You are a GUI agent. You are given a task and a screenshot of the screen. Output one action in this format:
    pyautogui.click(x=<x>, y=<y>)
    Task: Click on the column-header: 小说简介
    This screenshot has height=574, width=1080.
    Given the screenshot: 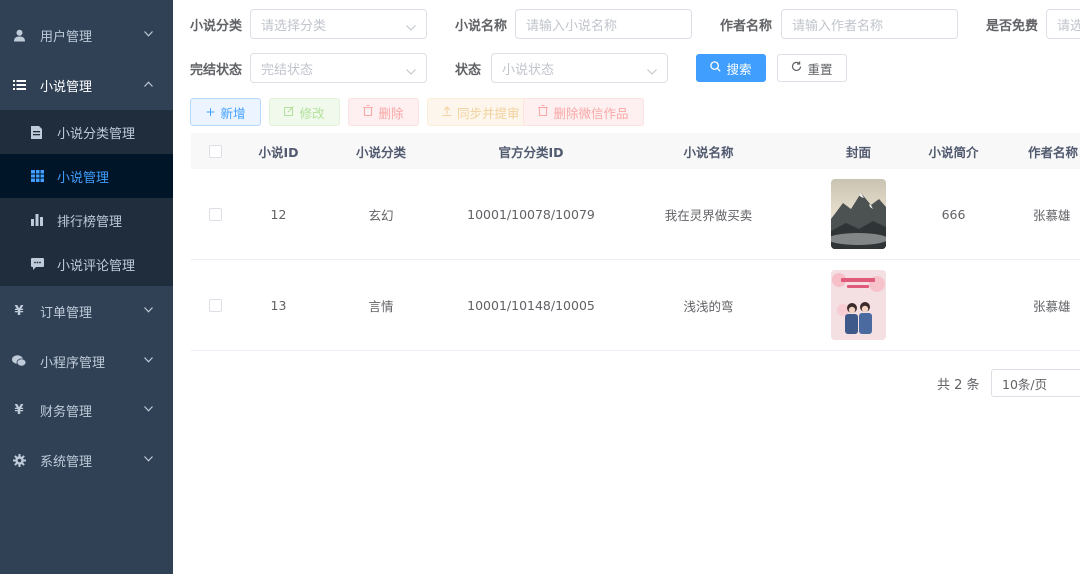 What is the action you would take?
    pyautogui.click(x=953, y=152)
    